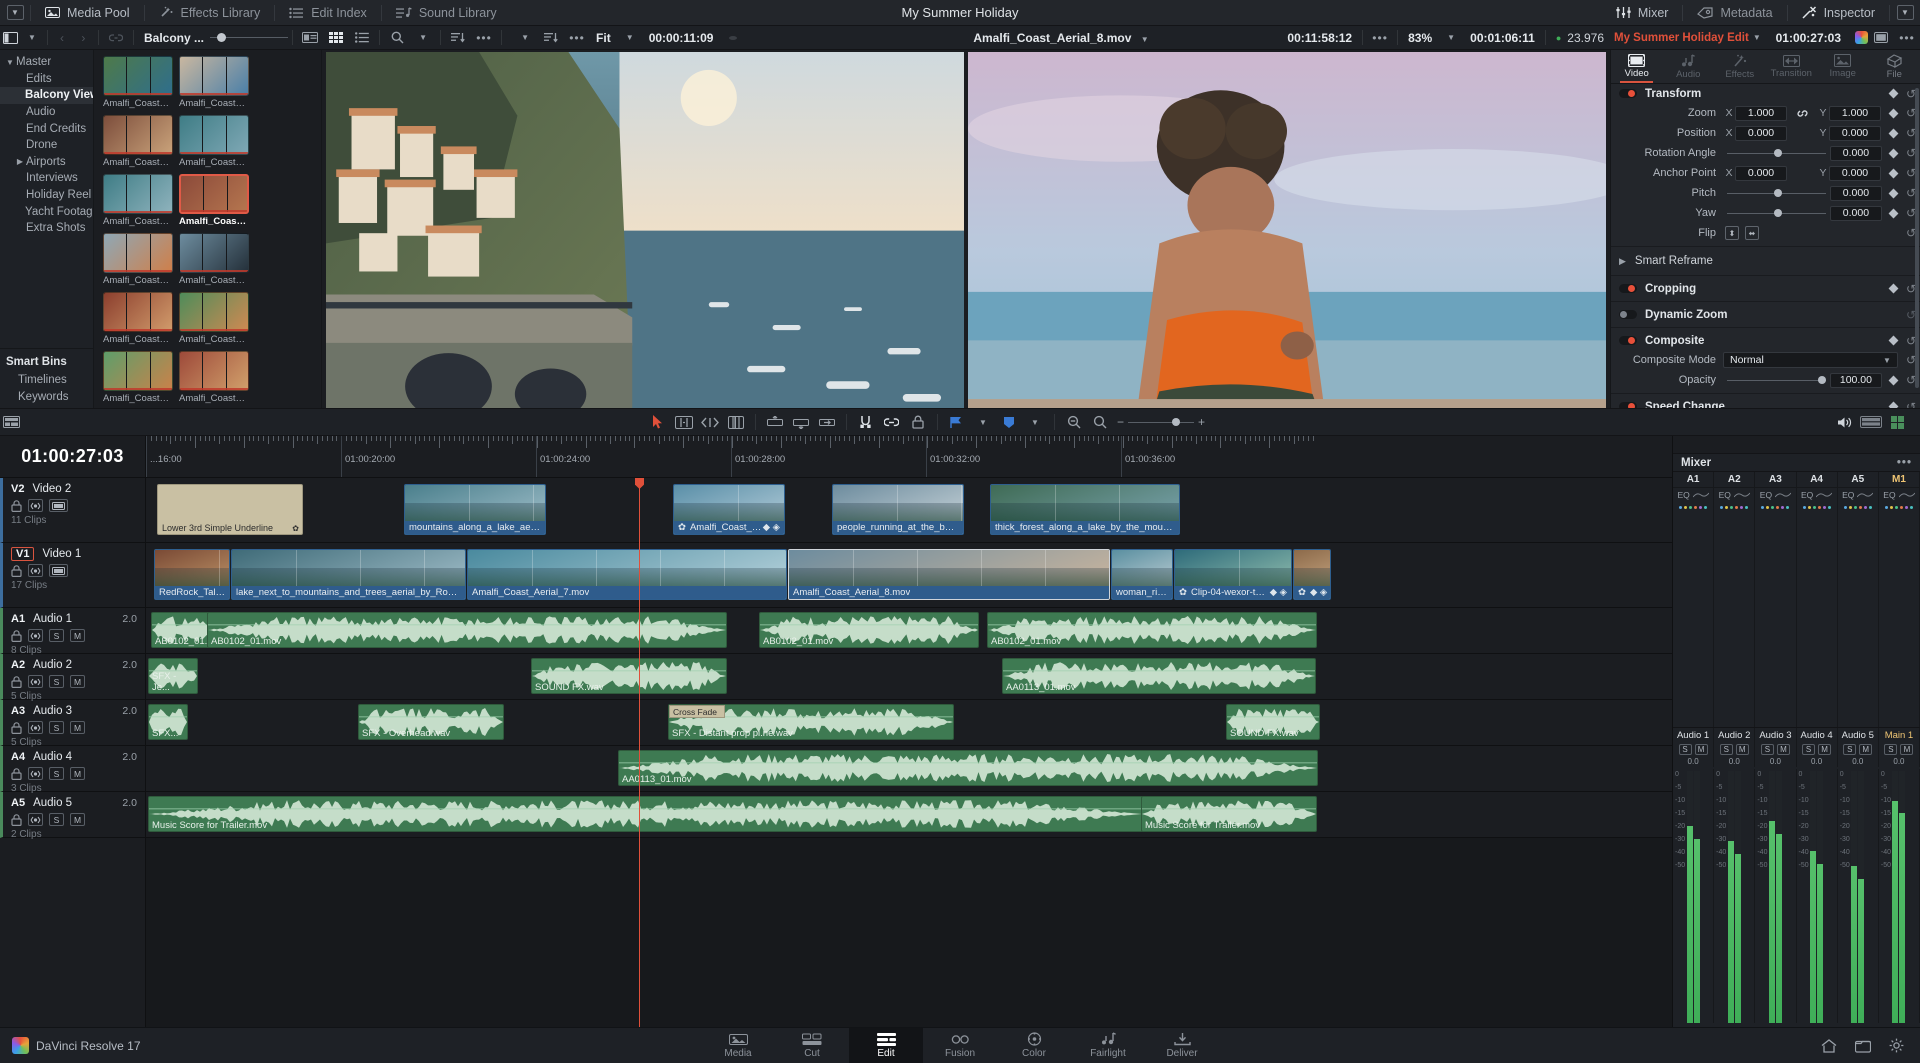 The image size is (1920, 1063). I want to click on track-monitor-icon, so click(58, 570).